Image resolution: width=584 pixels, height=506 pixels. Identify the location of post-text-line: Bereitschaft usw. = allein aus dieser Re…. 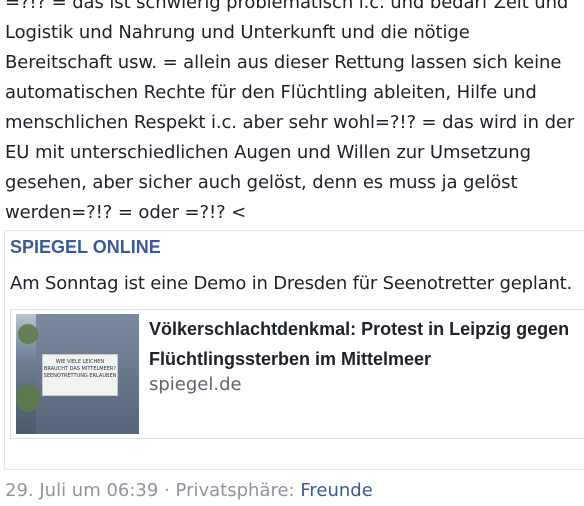
(283, 62).